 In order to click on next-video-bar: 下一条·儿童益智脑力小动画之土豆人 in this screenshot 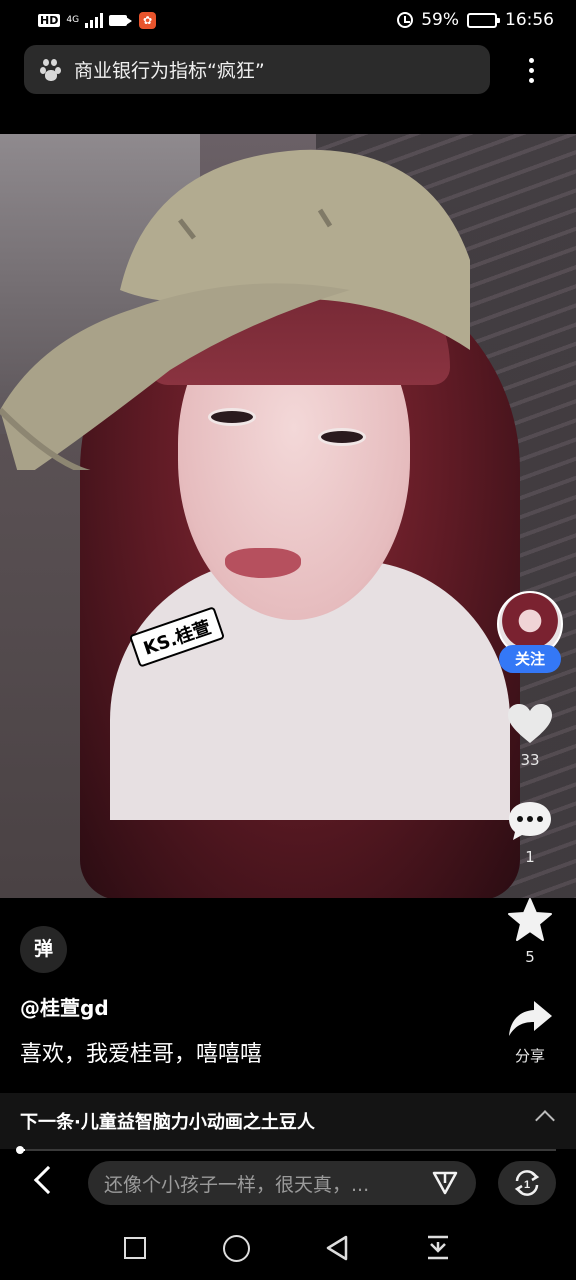, I will do `click(288, 1121)`.